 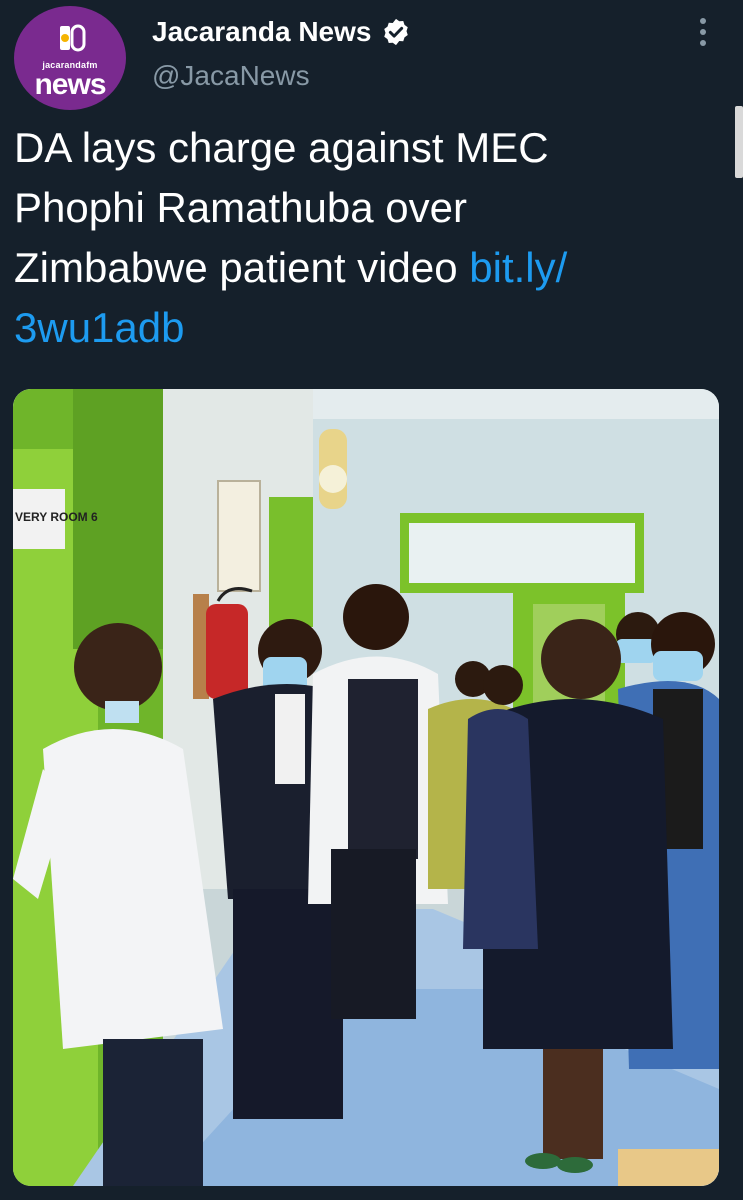 I want to click on display-name: Jacaranda News, so click(x=261, y=32).